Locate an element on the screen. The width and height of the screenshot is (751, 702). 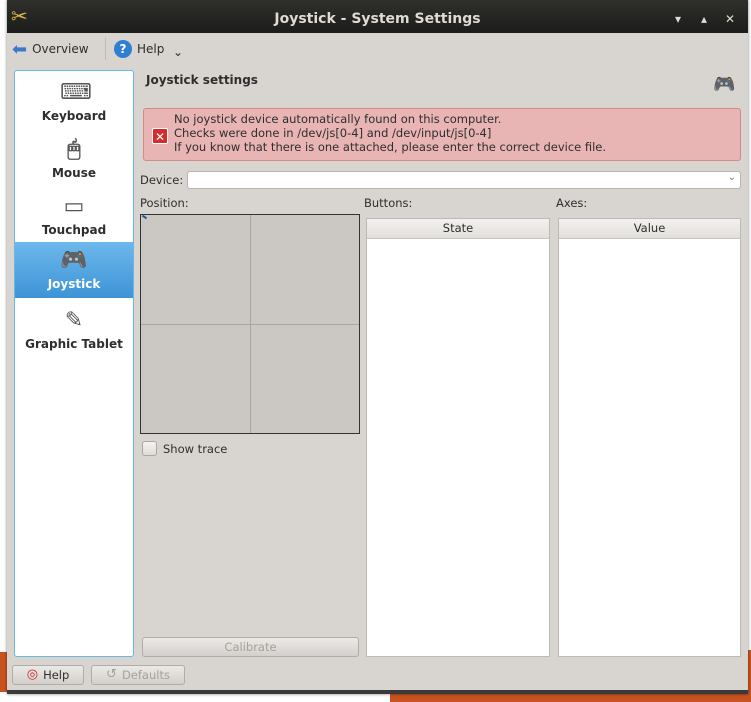
sidebar-item-label: Joystick is located at coordinates (74, 284).